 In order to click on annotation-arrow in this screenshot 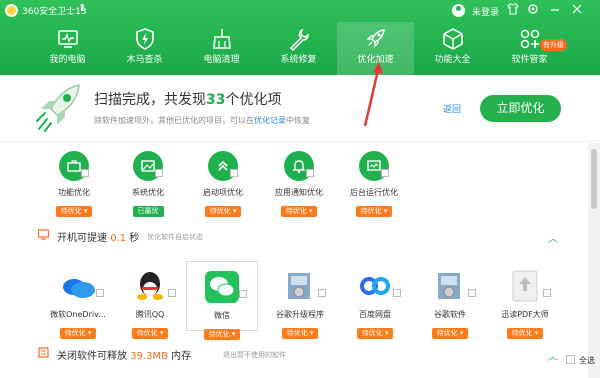, I will do `click(373, 94)`.